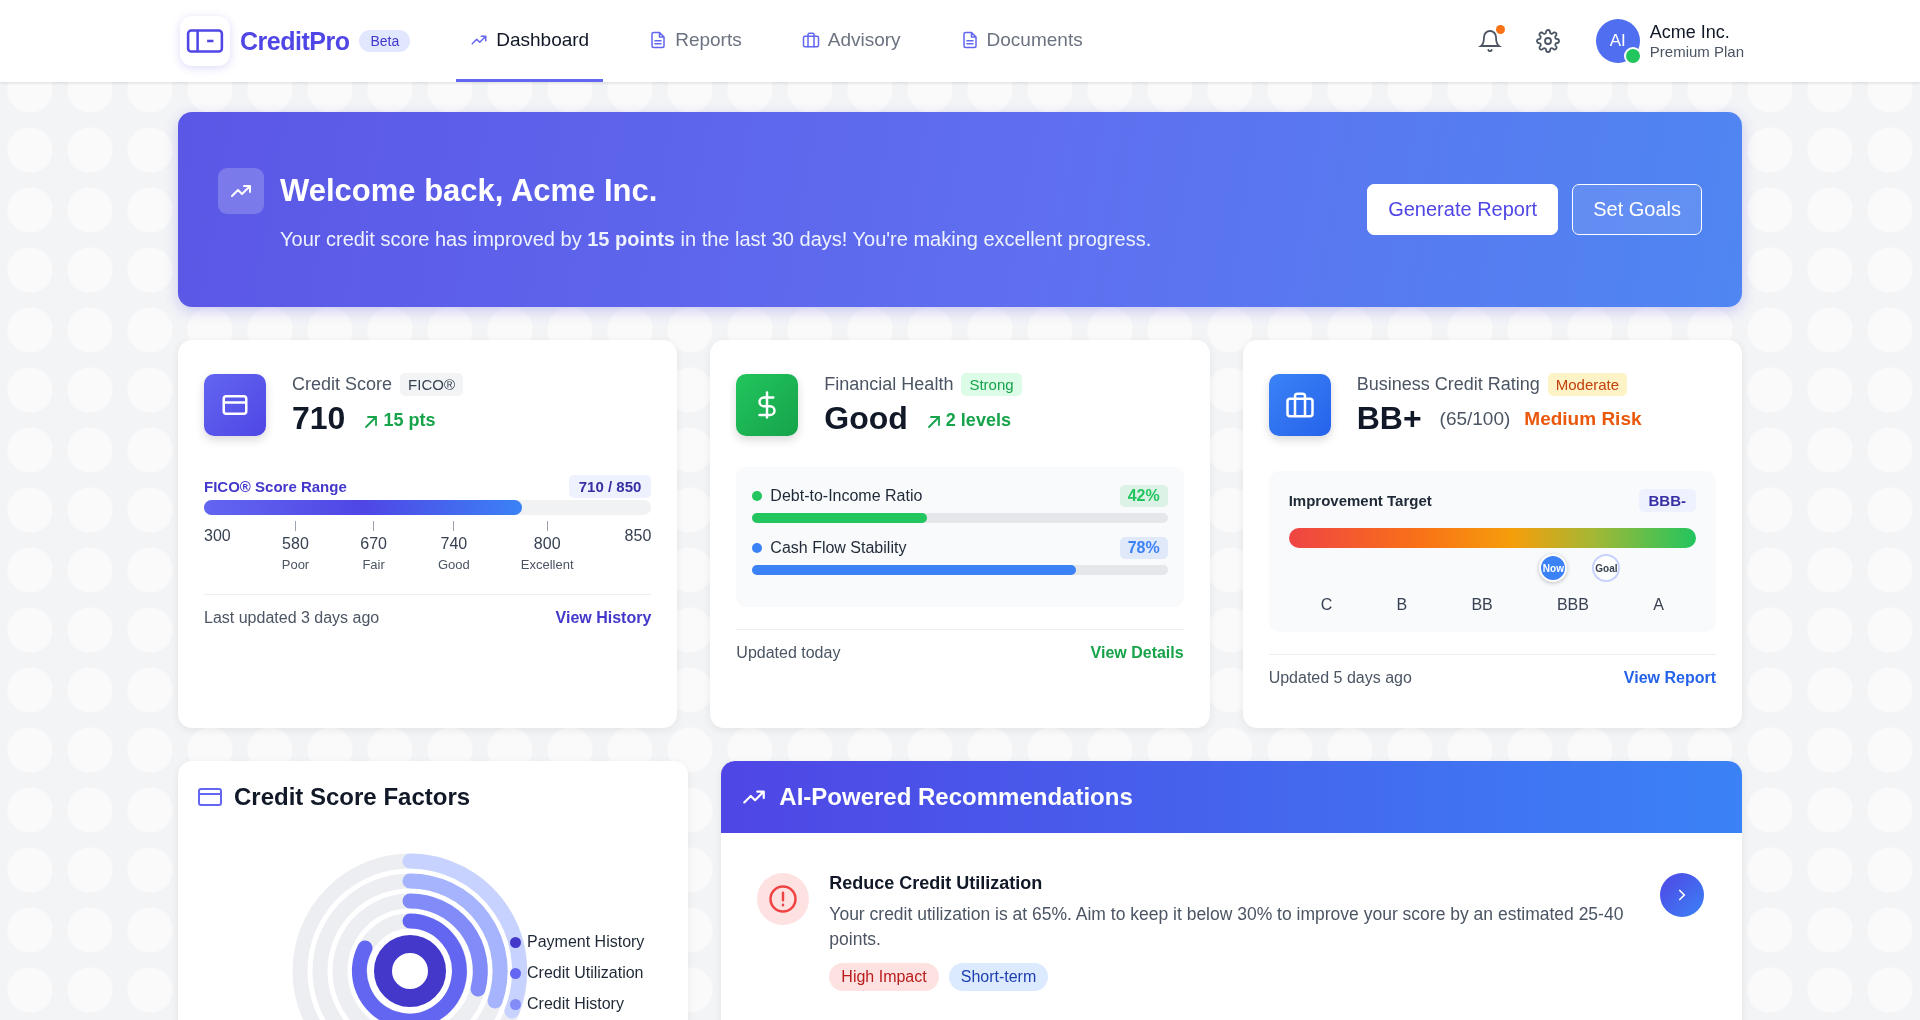 Image resolution: width=1920 pixels, height=1020 pixels. I want to click on recommendation-title: Reduce Credit Utilization, so click(936, 883).